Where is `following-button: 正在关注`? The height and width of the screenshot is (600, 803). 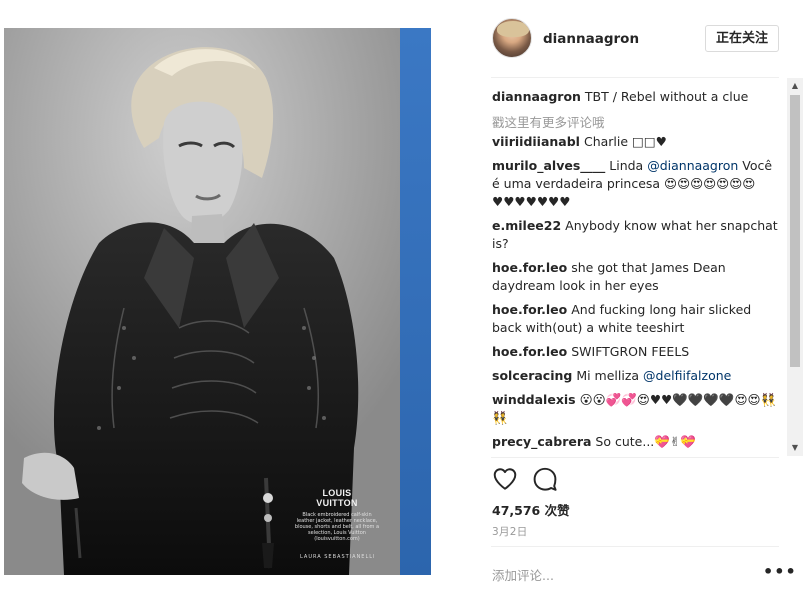 following-button: 正在关注 is located at coordinates (742, 38).